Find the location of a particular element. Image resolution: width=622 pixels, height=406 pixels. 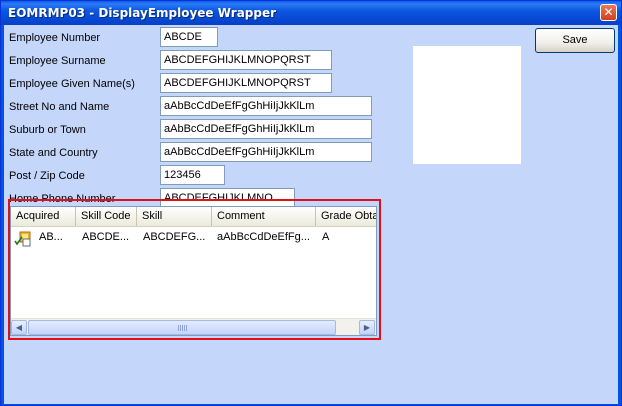

employee-number-label: Employee Number is located at coordinates (55, 38).